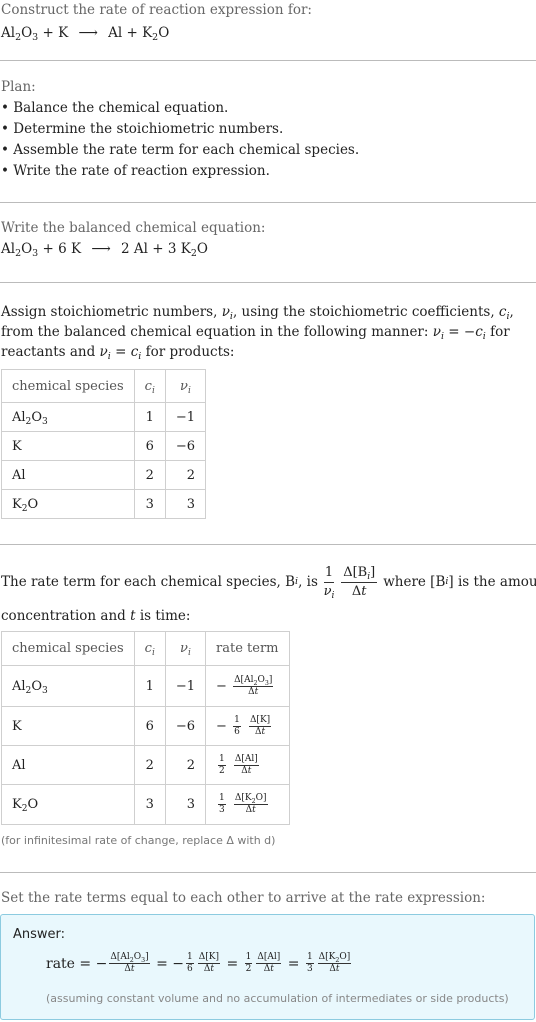 The width and height of the screenshot is (536, 1022). Describe the element at coordinates (247, 686) in the screenshot. I see `rate-term-cell: − Δ[Al2O3] Δt` at that location.